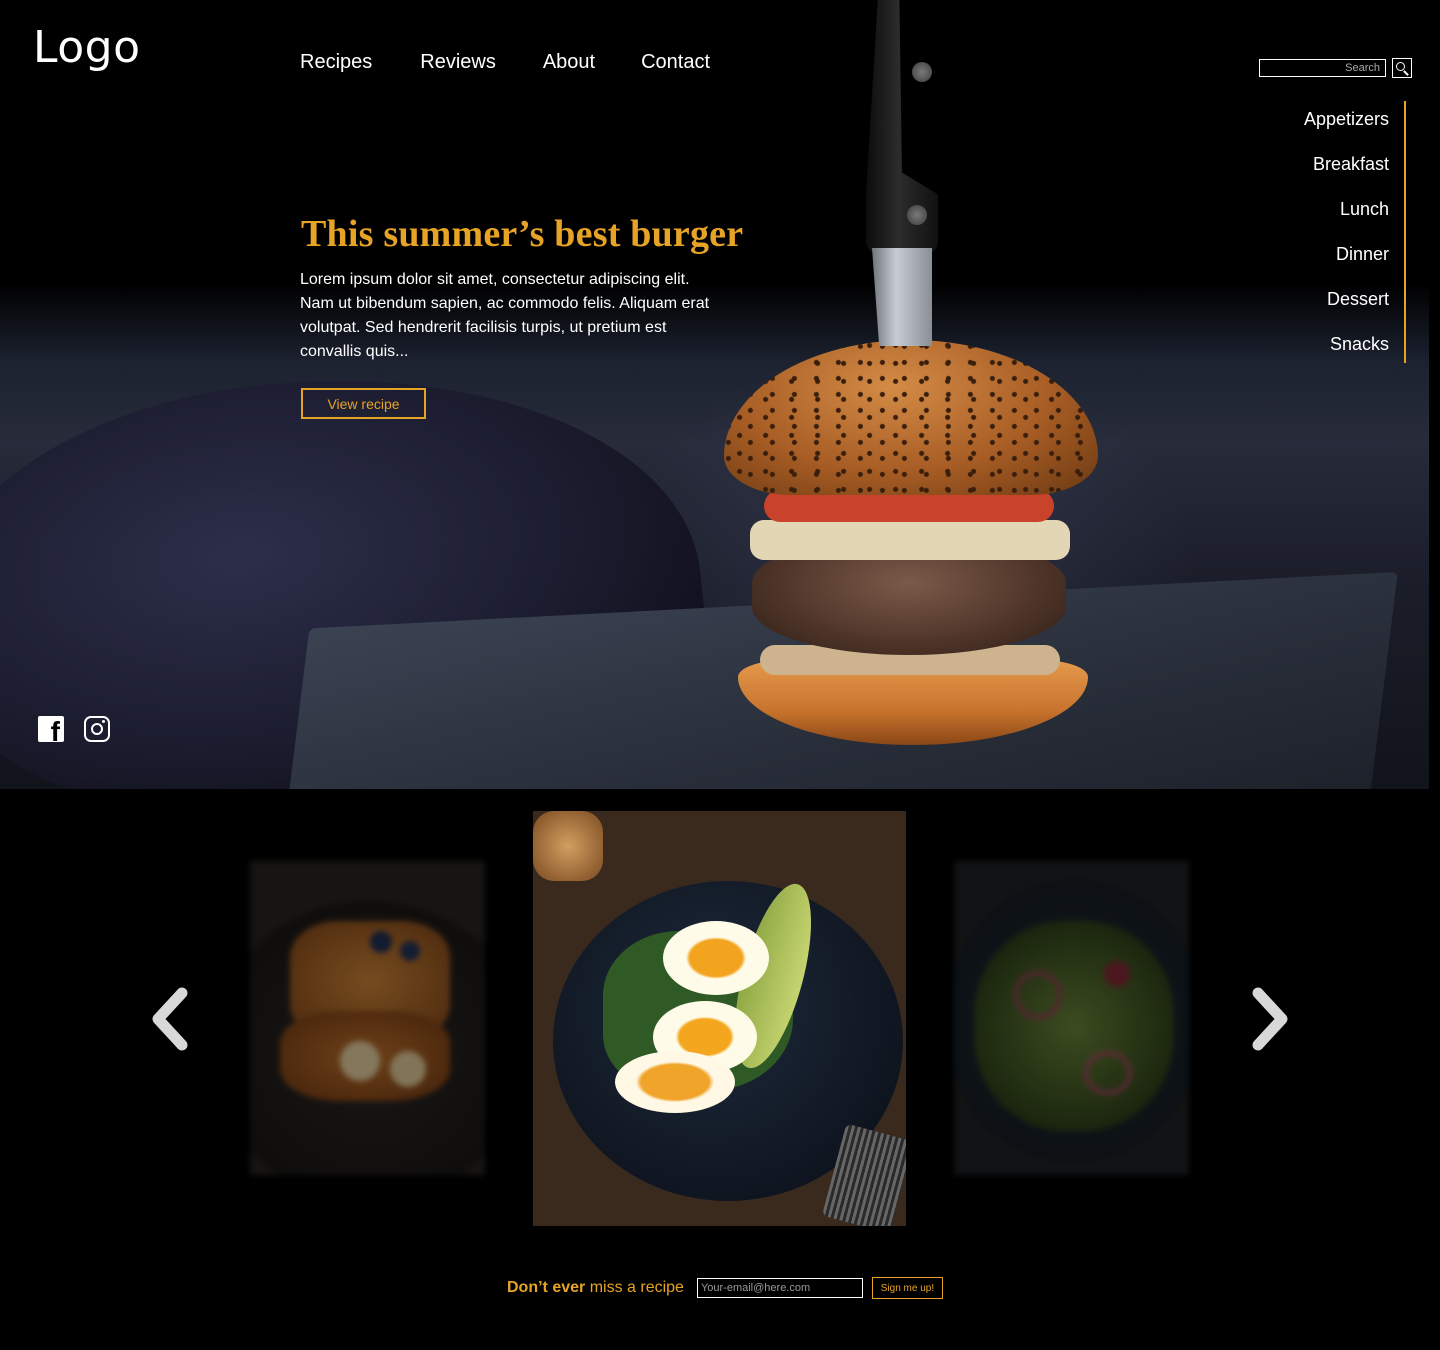 The image size is (1440, 1350). I want to click on category-dinner: Dinner, so click(1362, 254).